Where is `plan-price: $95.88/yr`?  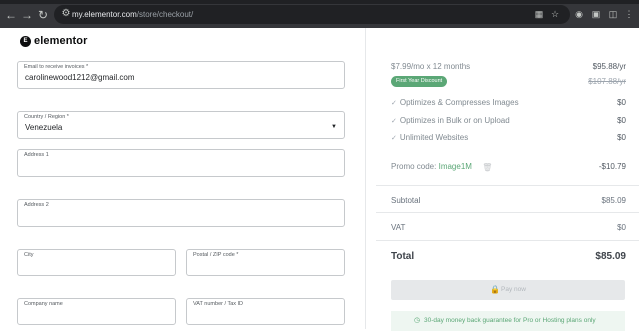
plan-price: $95.88/yr is located at coordinates (609, 66).